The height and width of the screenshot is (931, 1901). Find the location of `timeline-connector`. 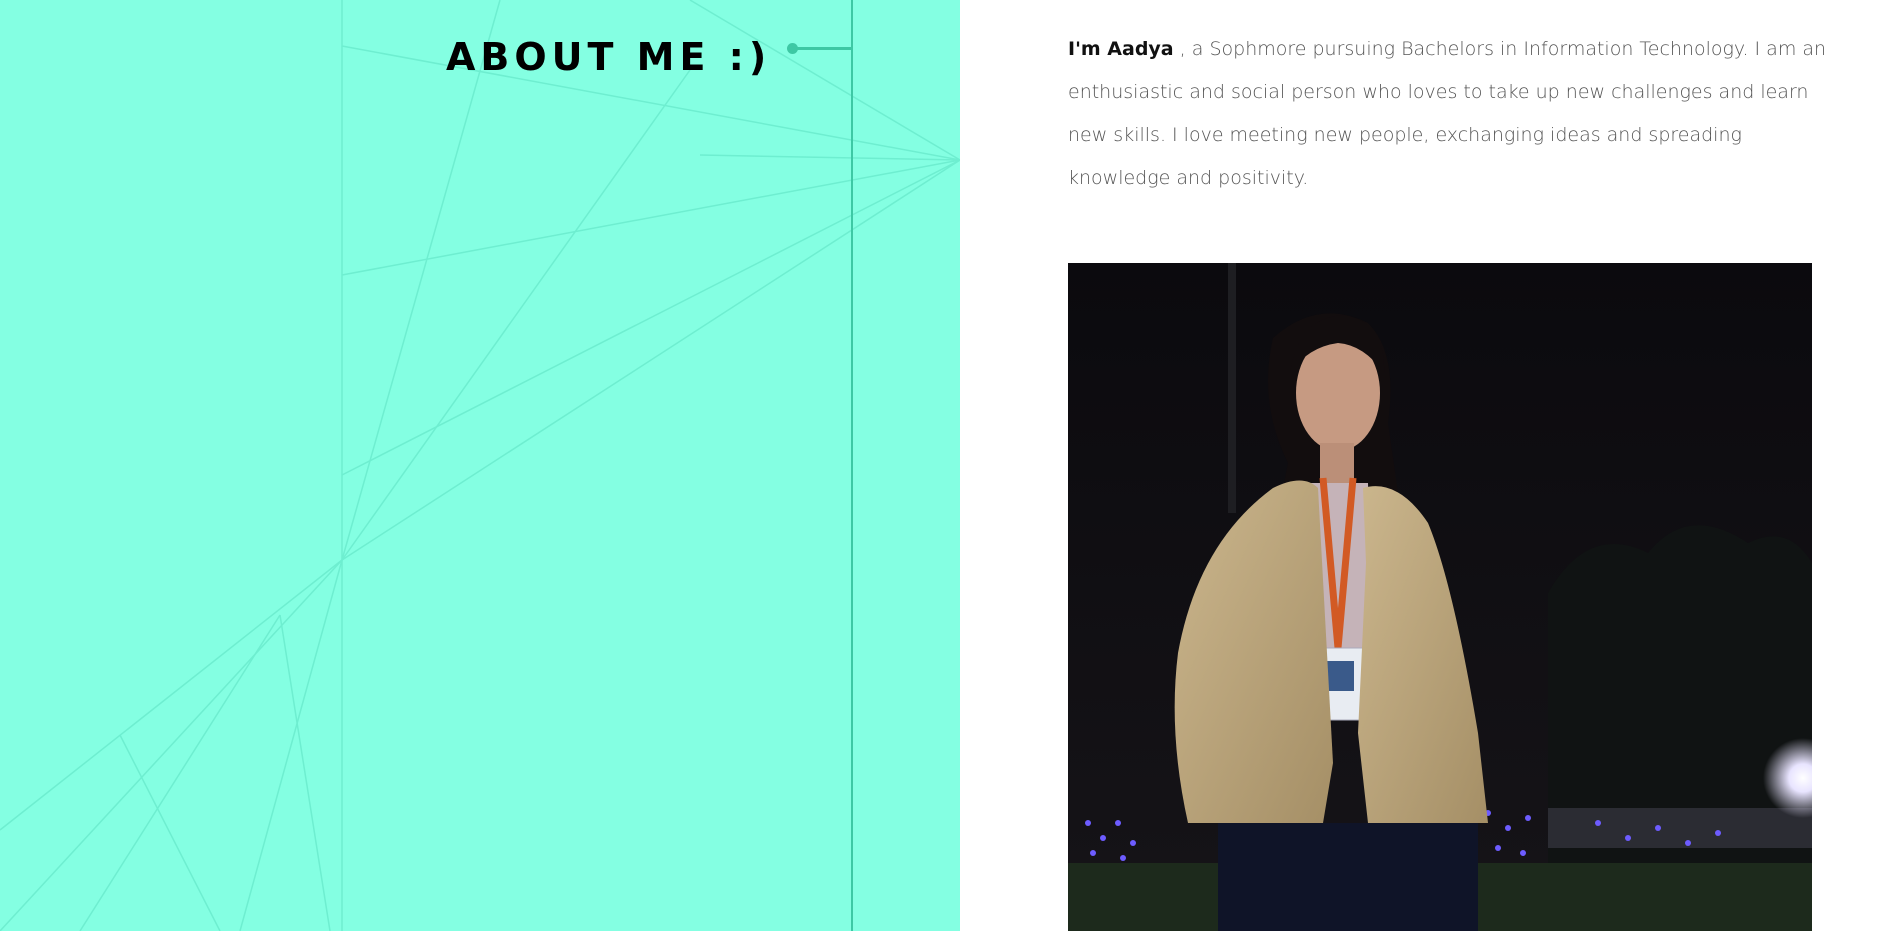

timeline-connector is located at coordinates (822, 48).